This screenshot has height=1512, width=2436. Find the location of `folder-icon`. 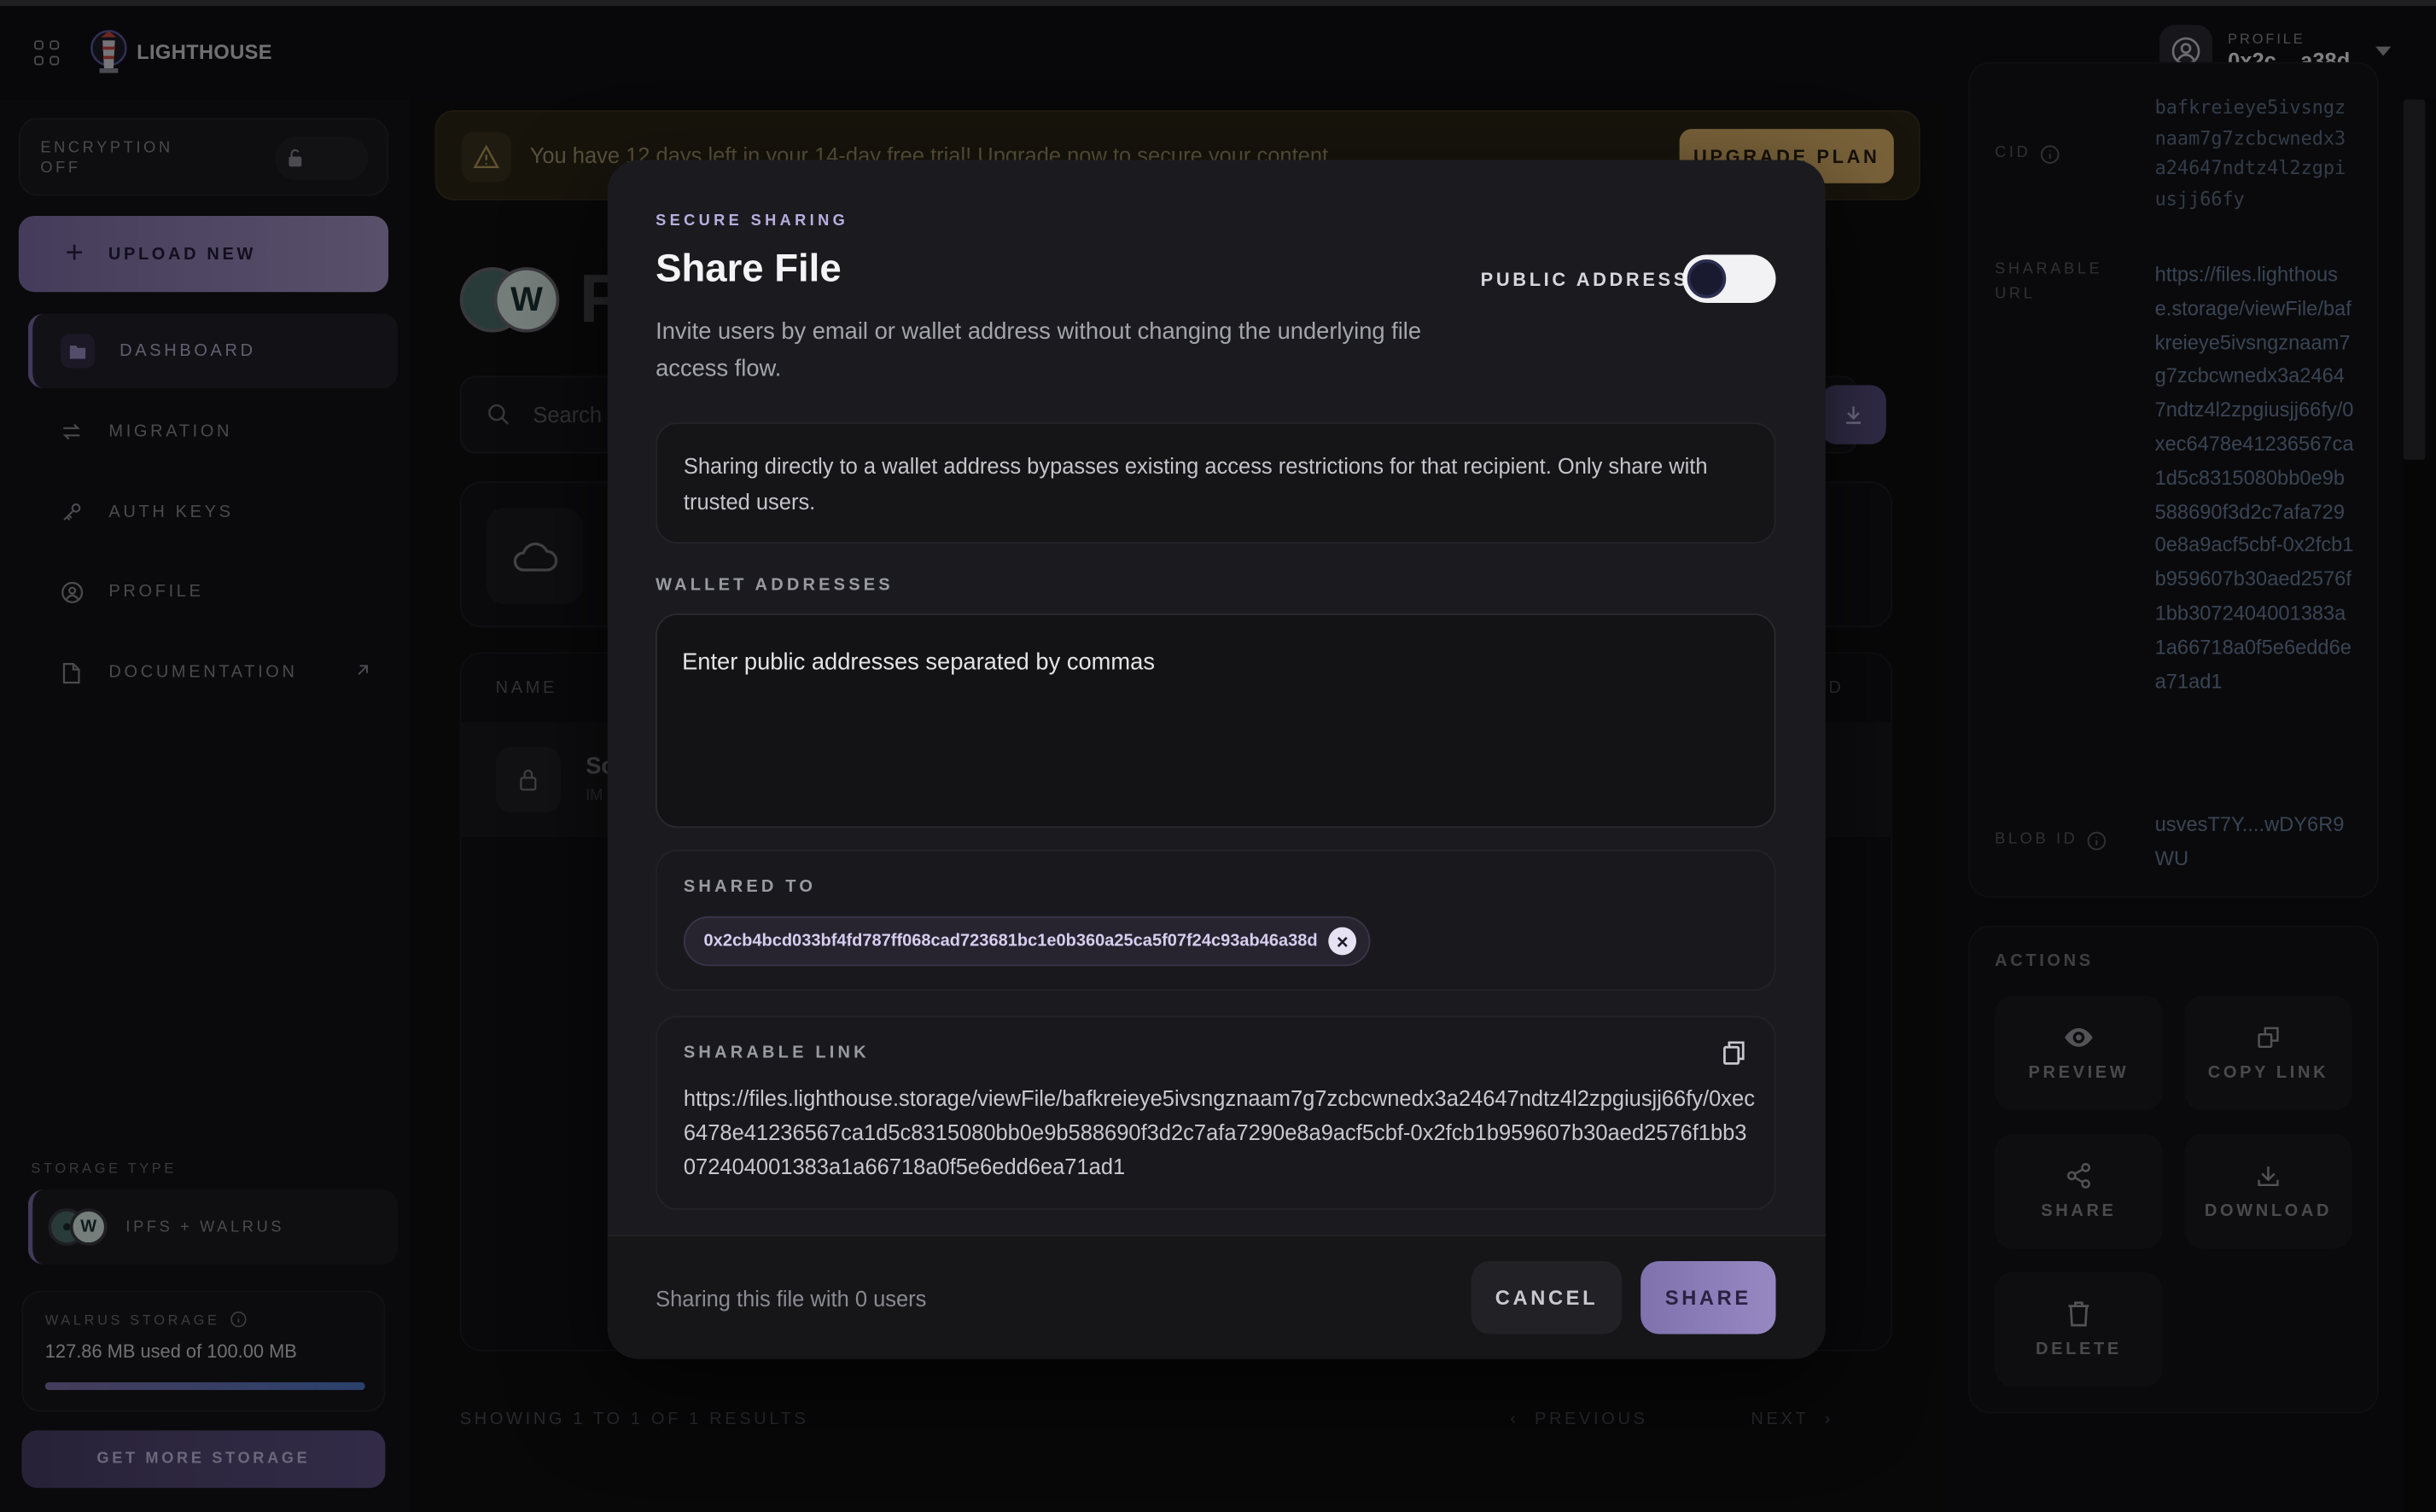

folder-icon is located at coordinates (78, 351).